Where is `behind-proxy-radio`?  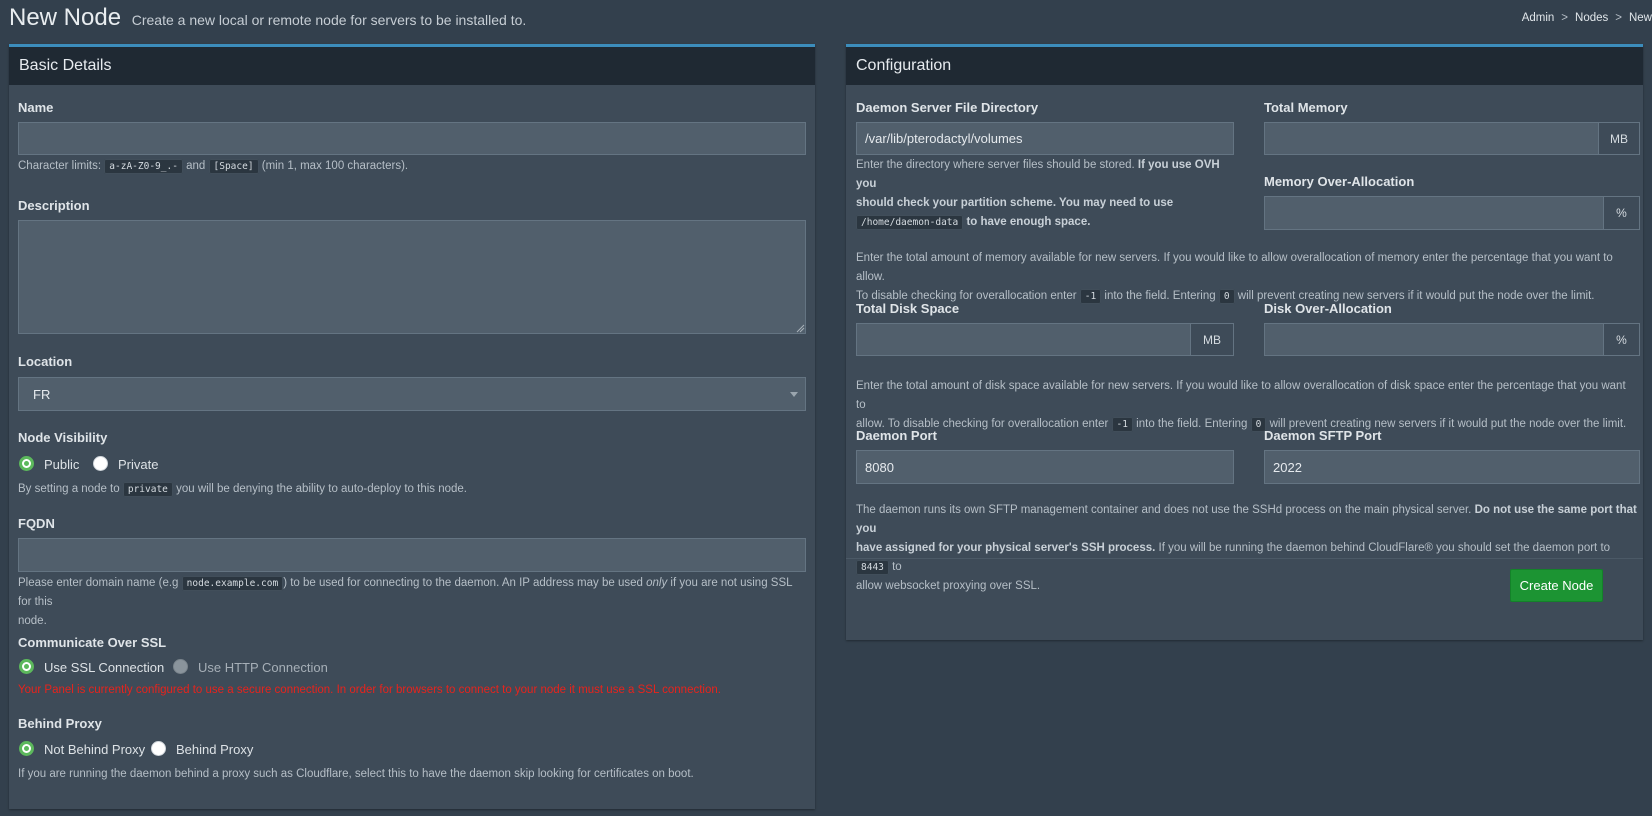 behind-proxy-radio is located at coordinates (158, 748).